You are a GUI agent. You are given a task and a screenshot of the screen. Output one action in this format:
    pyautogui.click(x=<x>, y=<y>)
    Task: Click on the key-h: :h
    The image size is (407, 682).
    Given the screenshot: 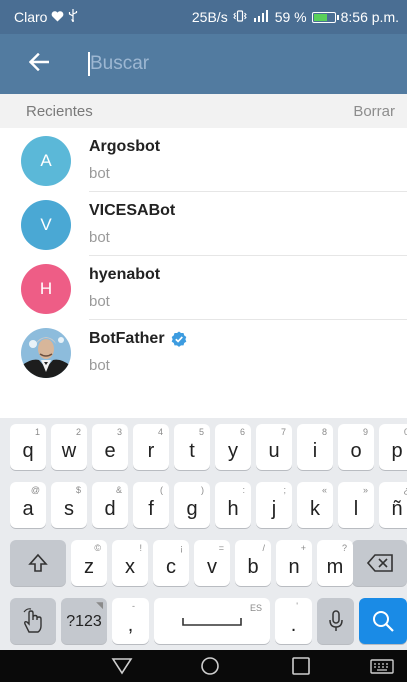 What is the action you would take?
    pyautogui.click(x=233, y=505)
    